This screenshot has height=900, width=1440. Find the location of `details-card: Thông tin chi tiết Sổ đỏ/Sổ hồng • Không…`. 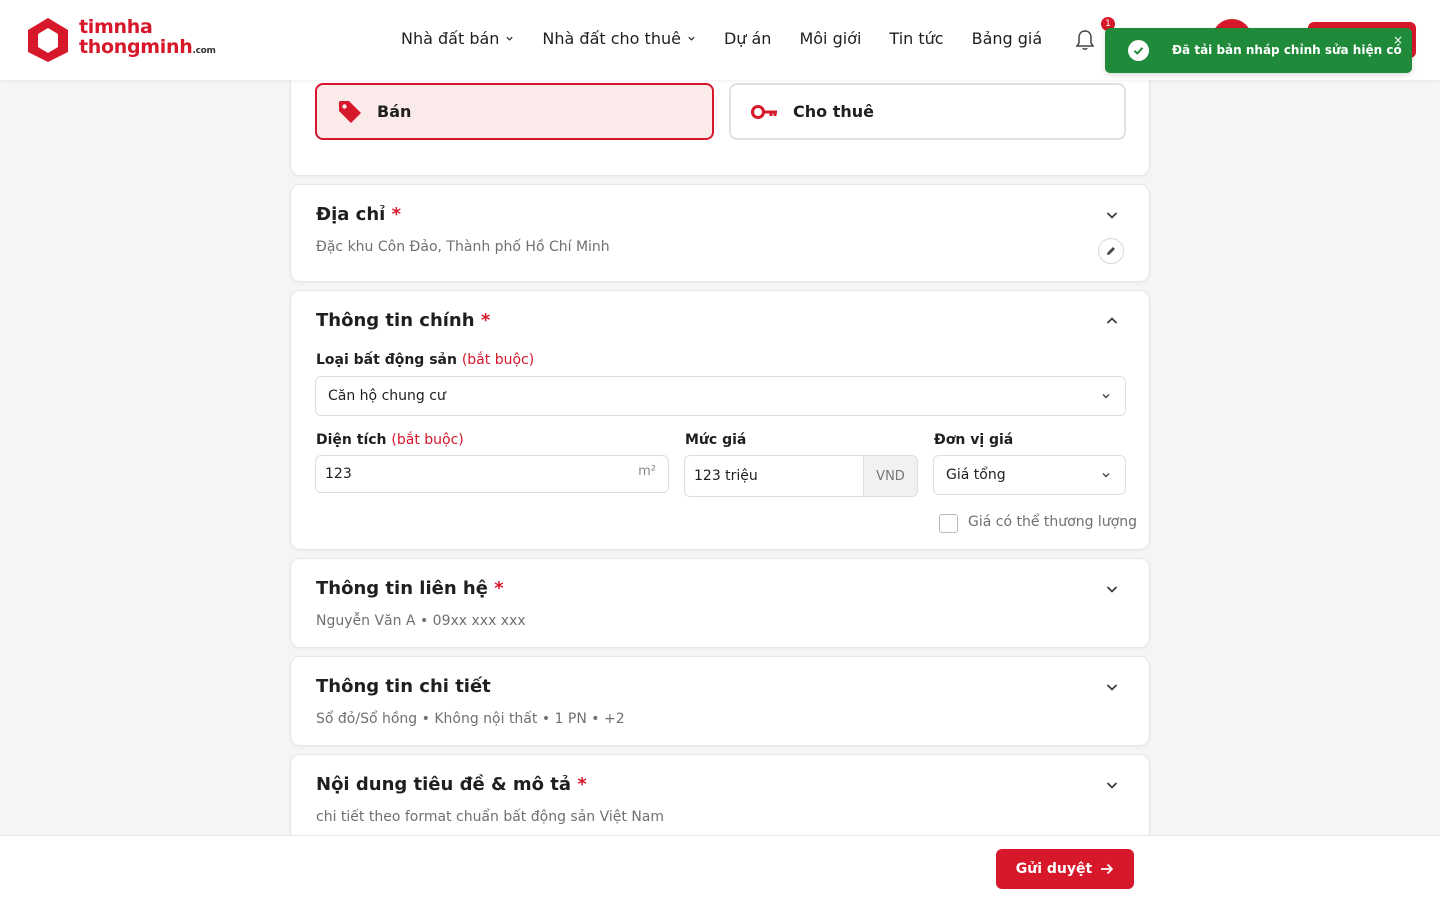

details-card: Thông tin chi tiết Sổ đỏ/Sổ hồng • Không… is located at coordinates (720, 701).